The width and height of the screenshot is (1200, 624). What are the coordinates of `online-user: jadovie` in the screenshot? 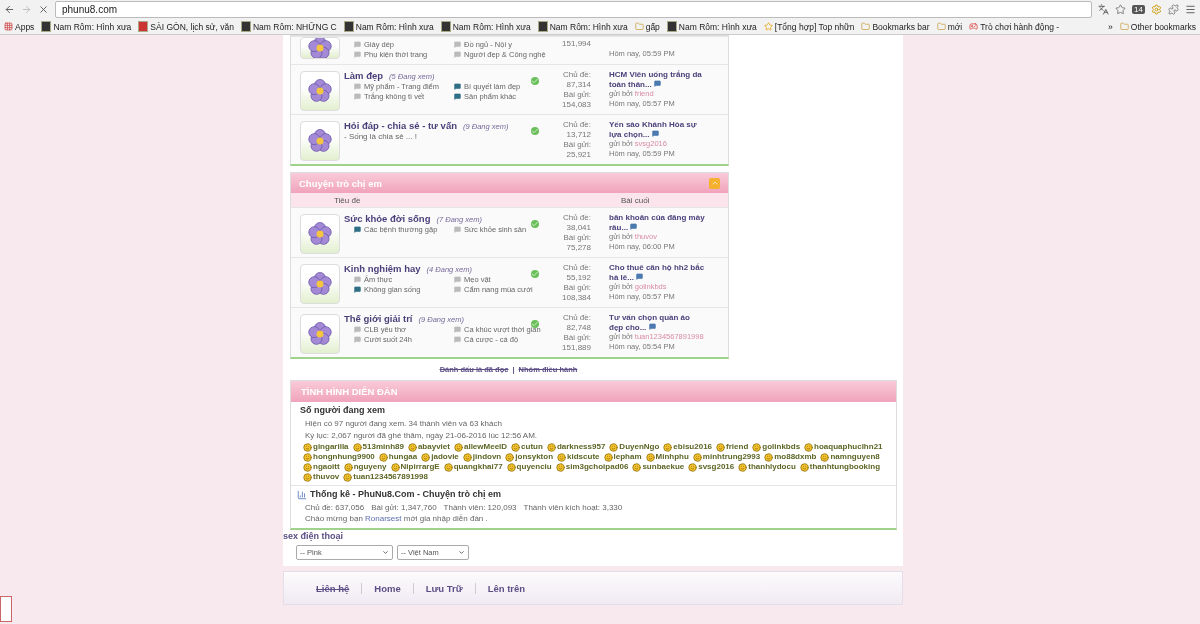 It's located at (440, 457).